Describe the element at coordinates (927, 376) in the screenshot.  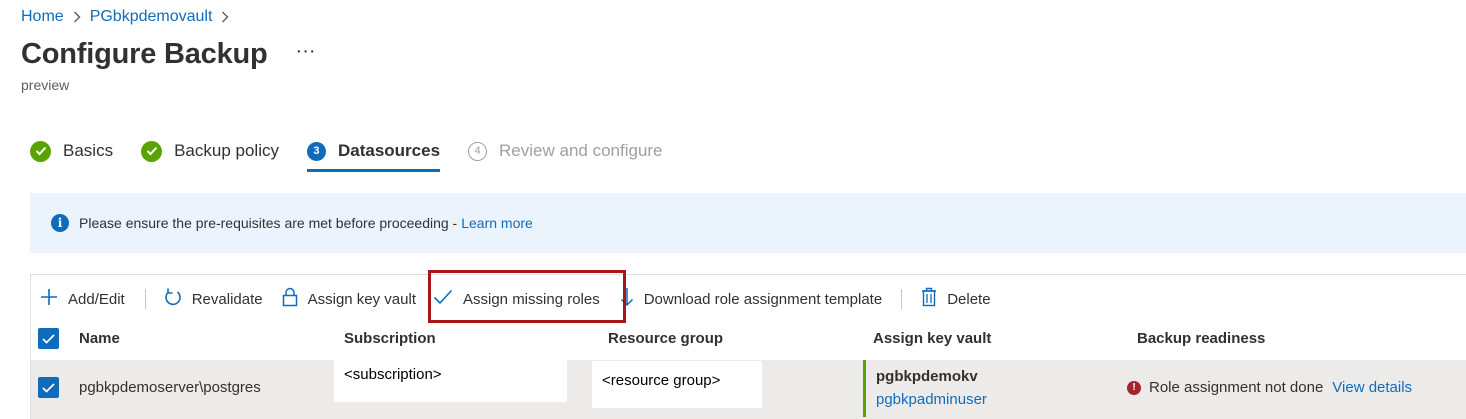
I see `key-vault-name: pgbkpdemokv` at that location.